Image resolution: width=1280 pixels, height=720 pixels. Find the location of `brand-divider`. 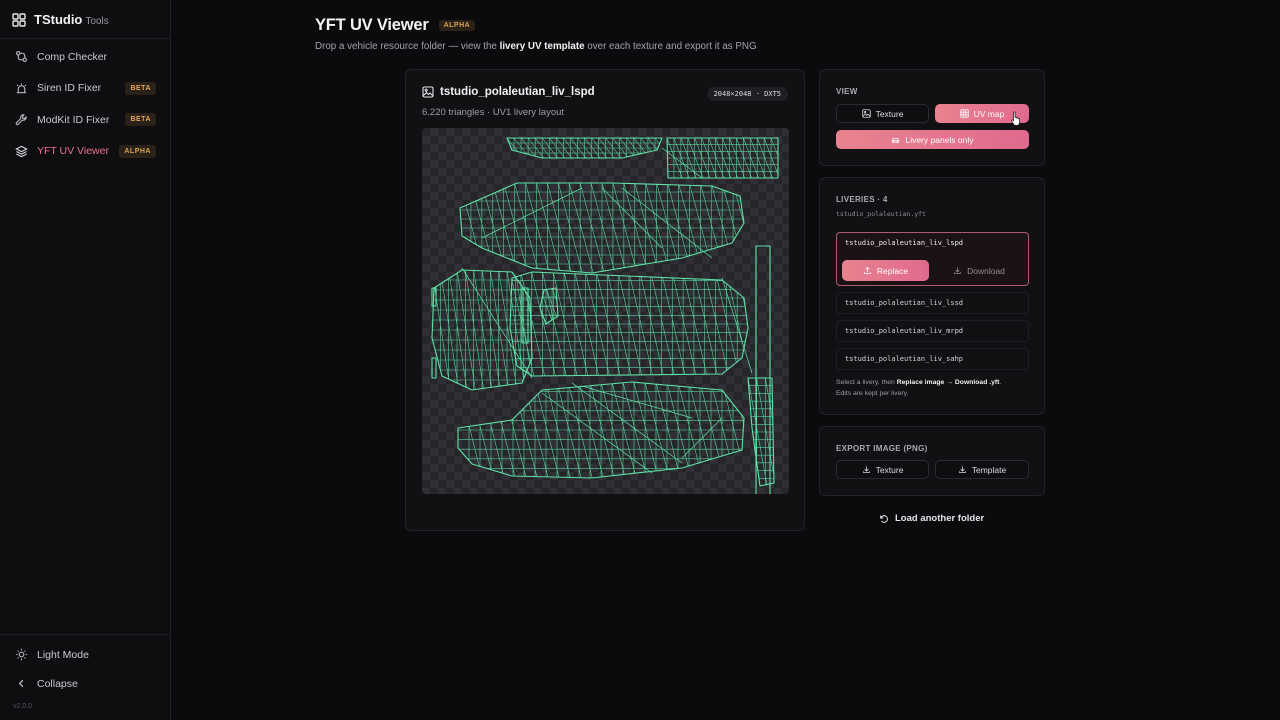

brand-divider is located at coordinates (85, 38).